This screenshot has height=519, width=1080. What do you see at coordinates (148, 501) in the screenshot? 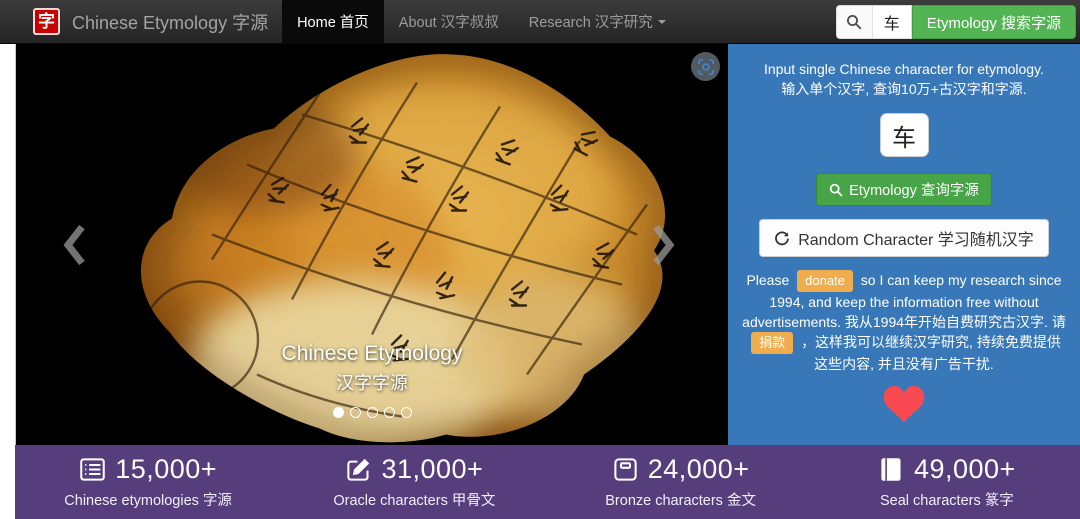
I see `stat-label: Chinese etymologies 字源` at bounding box center [148, 501].